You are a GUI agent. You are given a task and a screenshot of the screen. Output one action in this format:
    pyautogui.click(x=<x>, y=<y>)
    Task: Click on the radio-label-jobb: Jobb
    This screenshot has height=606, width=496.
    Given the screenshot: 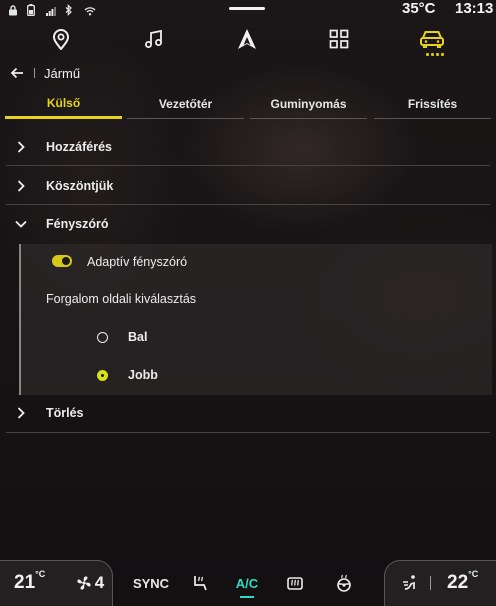 What is the action you would take?
    pyautogui.click(x=143, y=375)
    